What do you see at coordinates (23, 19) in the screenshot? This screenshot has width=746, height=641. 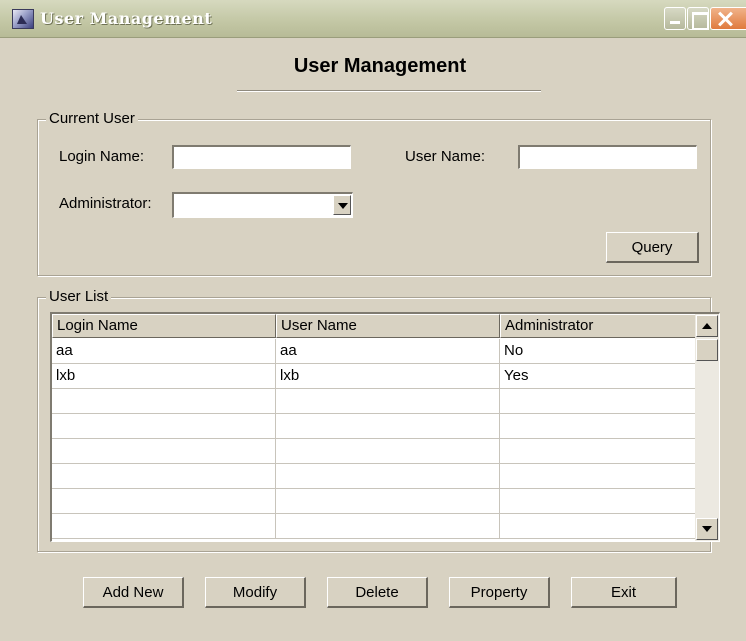 I see `app-icon` at bounding box center [23, 19].